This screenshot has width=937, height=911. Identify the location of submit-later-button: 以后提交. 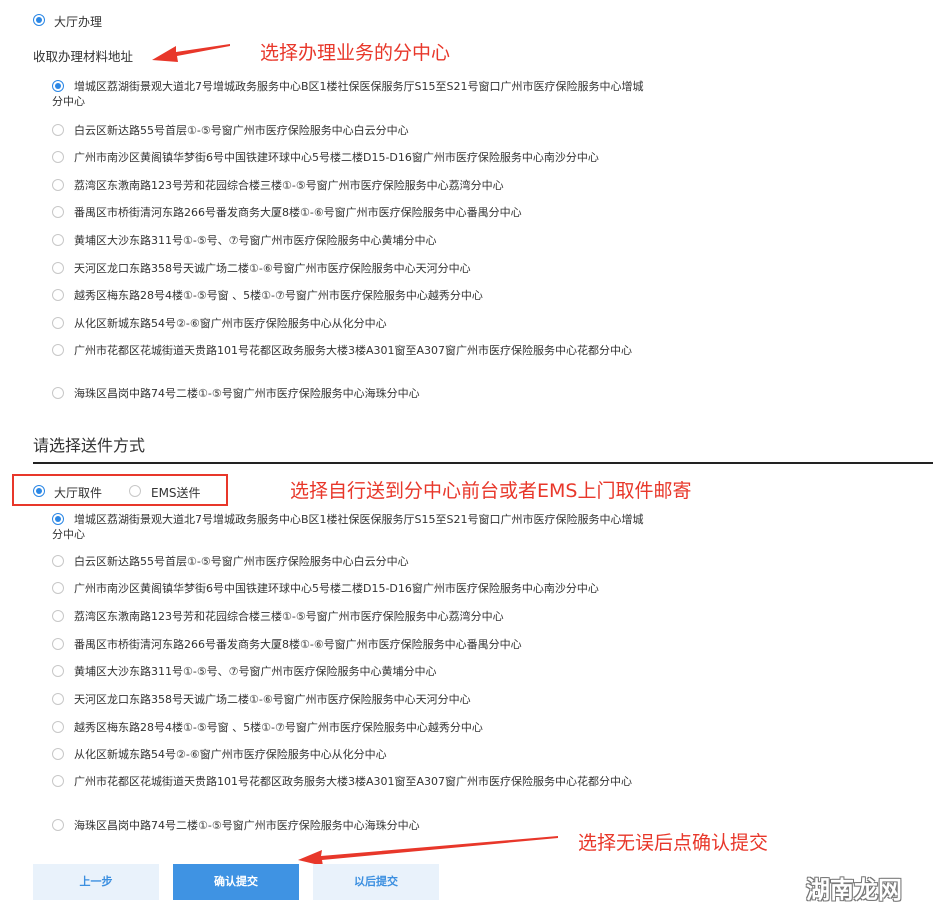
(376, 882).